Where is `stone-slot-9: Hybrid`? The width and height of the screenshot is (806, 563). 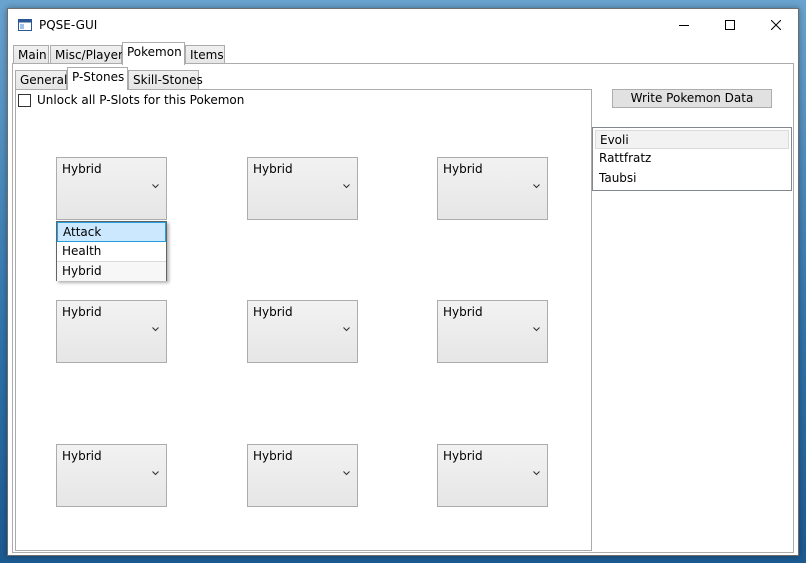
stone-slot-9: Hybrid is located at coordinates (492, 475).